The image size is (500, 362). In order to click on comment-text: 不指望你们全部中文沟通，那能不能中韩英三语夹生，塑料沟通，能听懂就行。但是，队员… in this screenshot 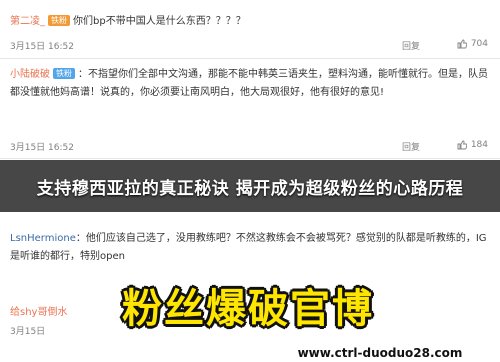, I will do `click(249, 83)`.